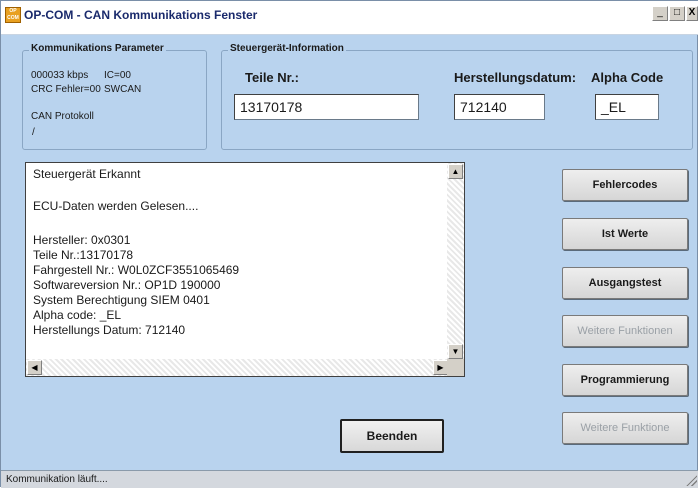 The width and height of the screenshot is (698, 488). Describe the element at coordinates (109, 330) in the screenshot. I see `log-line: Herstellungs Datum: 712140` at that location.